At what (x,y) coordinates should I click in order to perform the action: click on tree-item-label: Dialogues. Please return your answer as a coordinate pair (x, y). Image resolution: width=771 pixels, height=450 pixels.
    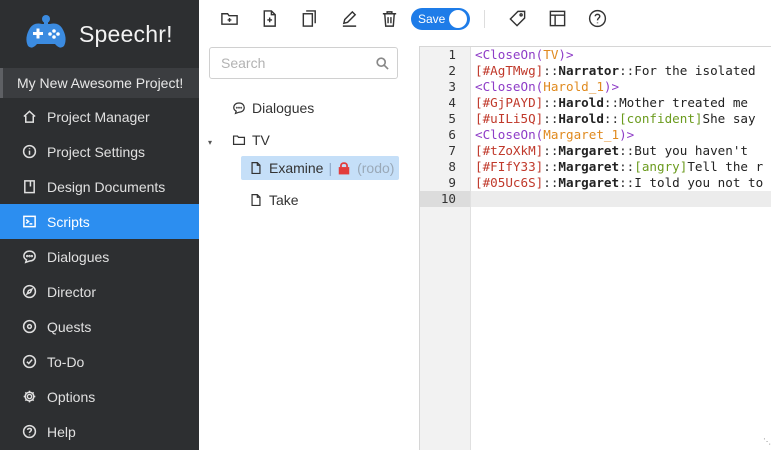
    Looking at the image, I should click on (283, 108).